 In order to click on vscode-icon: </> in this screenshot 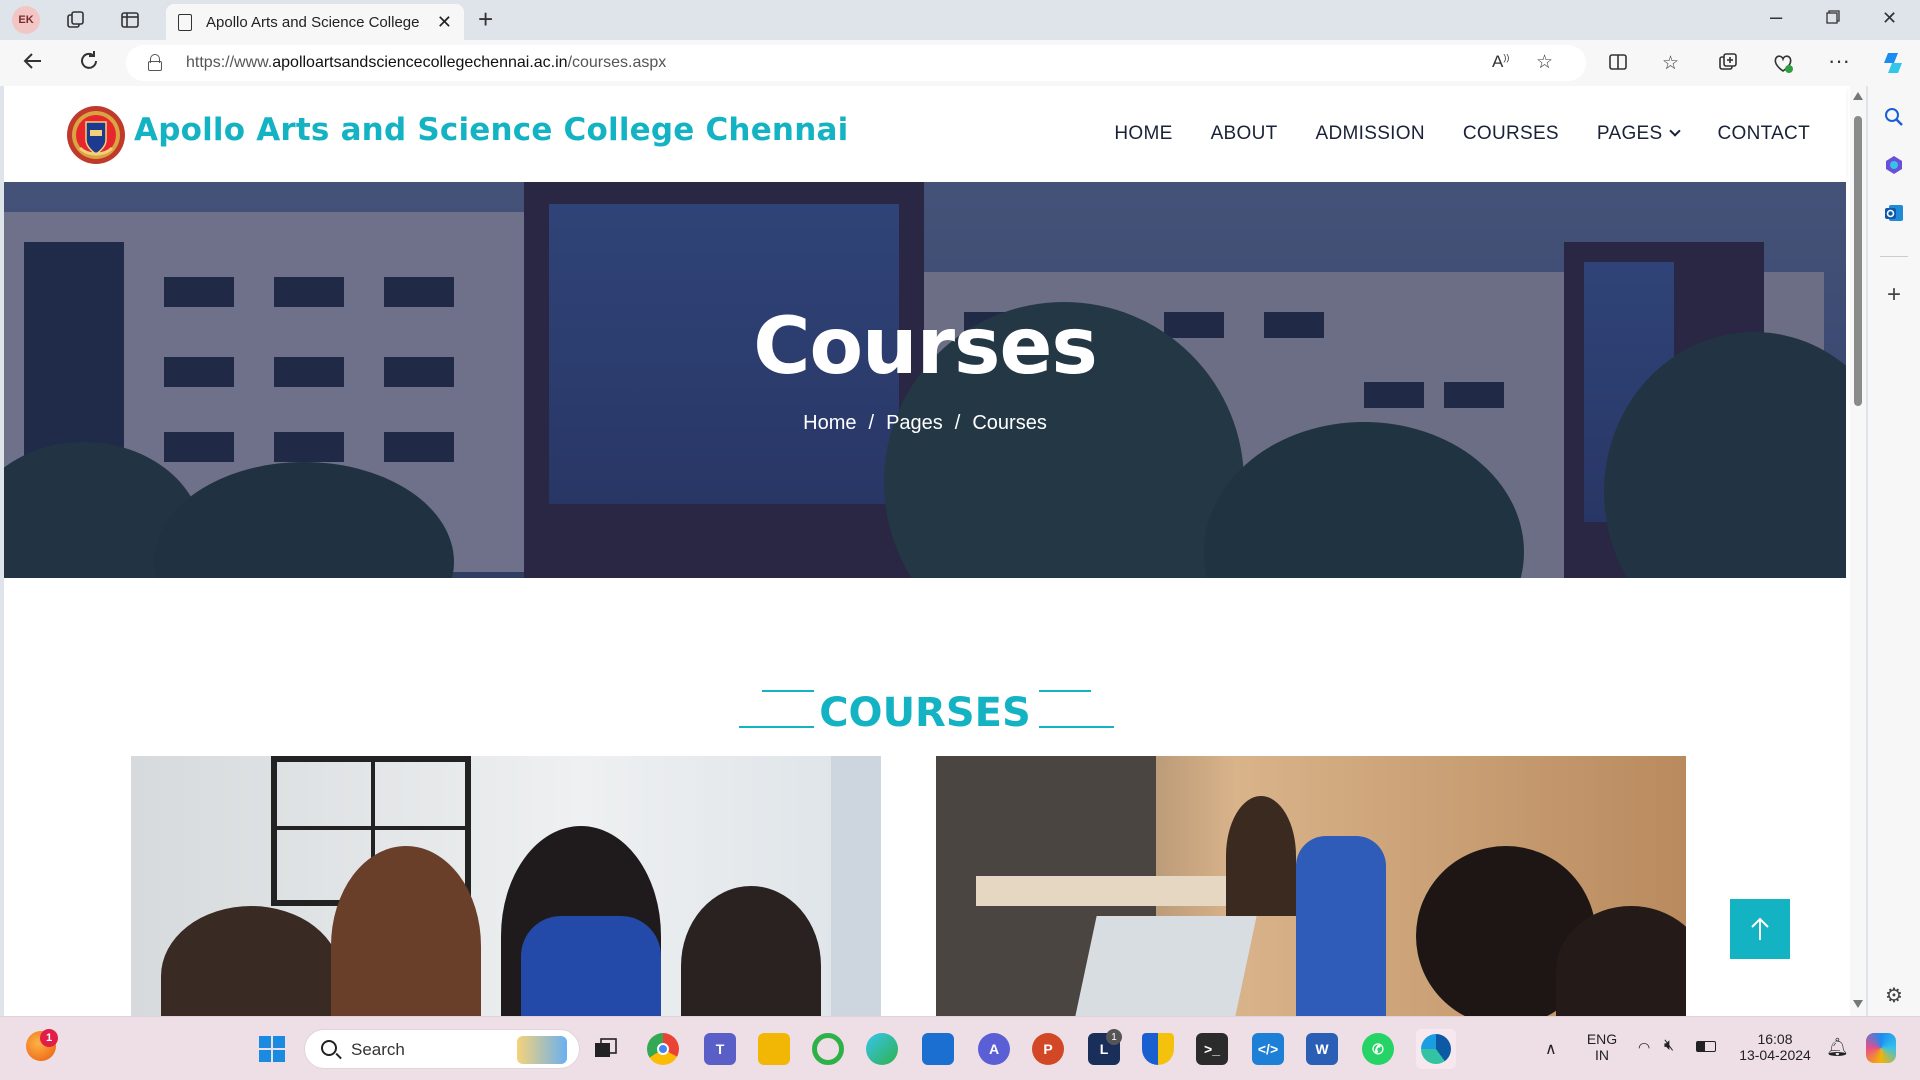, I will do `click(1268, 1049)`.